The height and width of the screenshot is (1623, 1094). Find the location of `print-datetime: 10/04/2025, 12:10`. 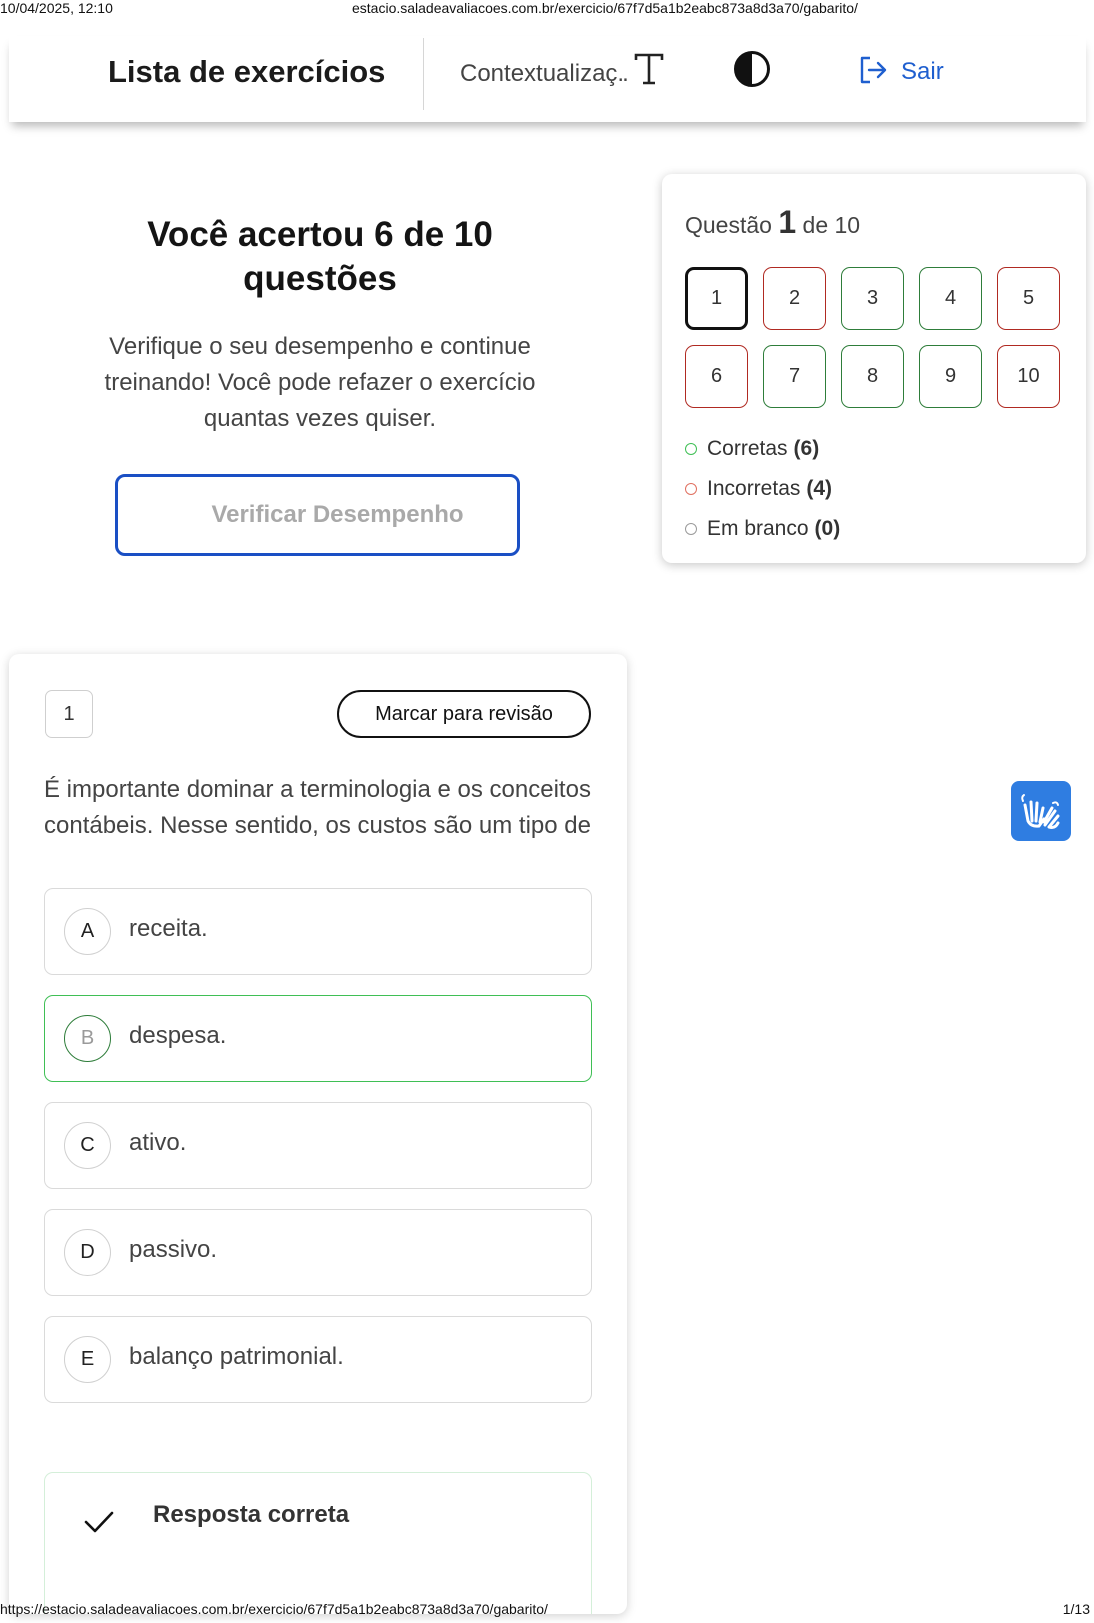

print-datetime: 10/04/2025, 12:10 is located at coordinates (56, 8).